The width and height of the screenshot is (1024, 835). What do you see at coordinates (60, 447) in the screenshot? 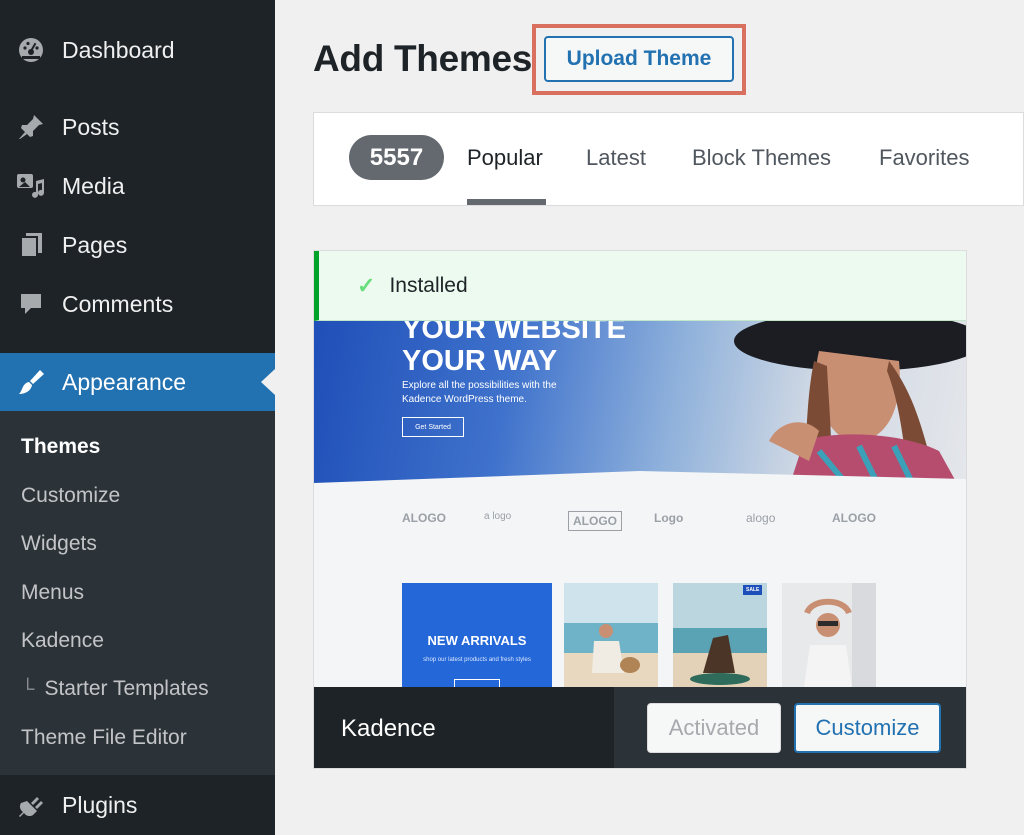
I see `submenu-item-themes: Themes` at bounding box center [60, 447].